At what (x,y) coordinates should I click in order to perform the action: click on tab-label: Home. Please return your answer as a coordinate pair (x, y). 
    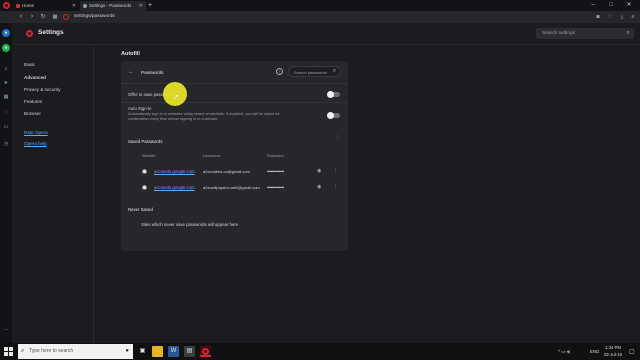
    Looking at the image, I should click on (28, 5).